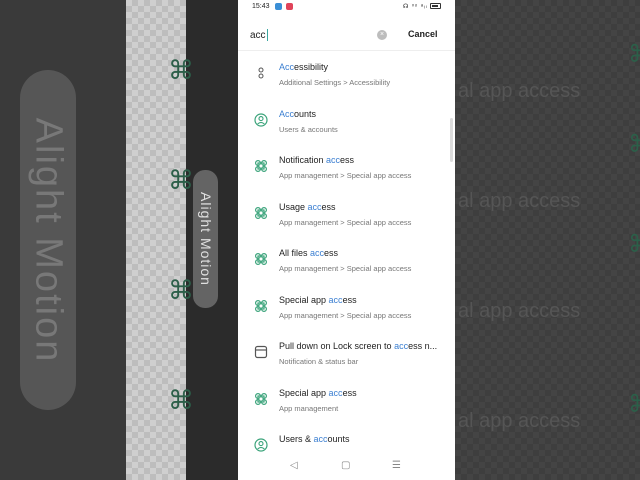  Describe the element at coordinates (344, 125) in the screenshot. I see `search-result-item: Accounts Users & accounts` at that location.